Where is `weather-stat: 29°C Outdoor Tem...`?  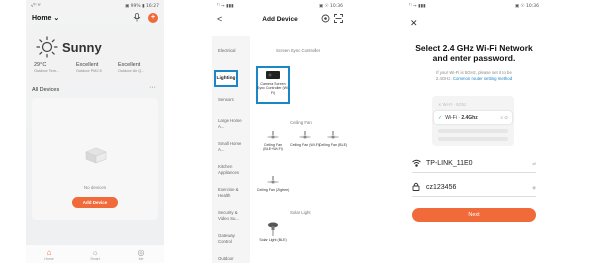 weather-stat: 29°C Outdoor Tem... is located at coordinates (54, 67).